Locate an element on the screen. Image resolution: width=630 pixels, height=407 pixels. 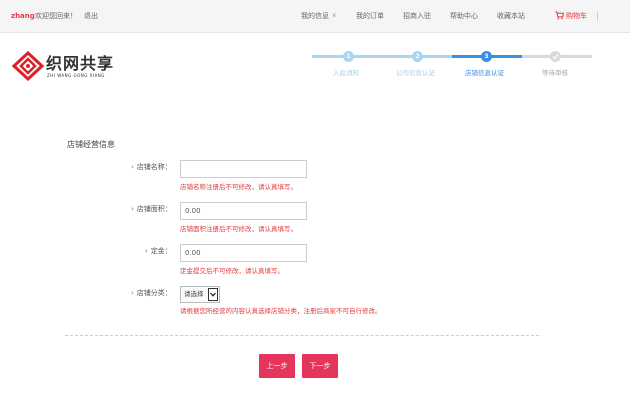
prev-step-button: 上一步 is located at coordinates (277, 366).